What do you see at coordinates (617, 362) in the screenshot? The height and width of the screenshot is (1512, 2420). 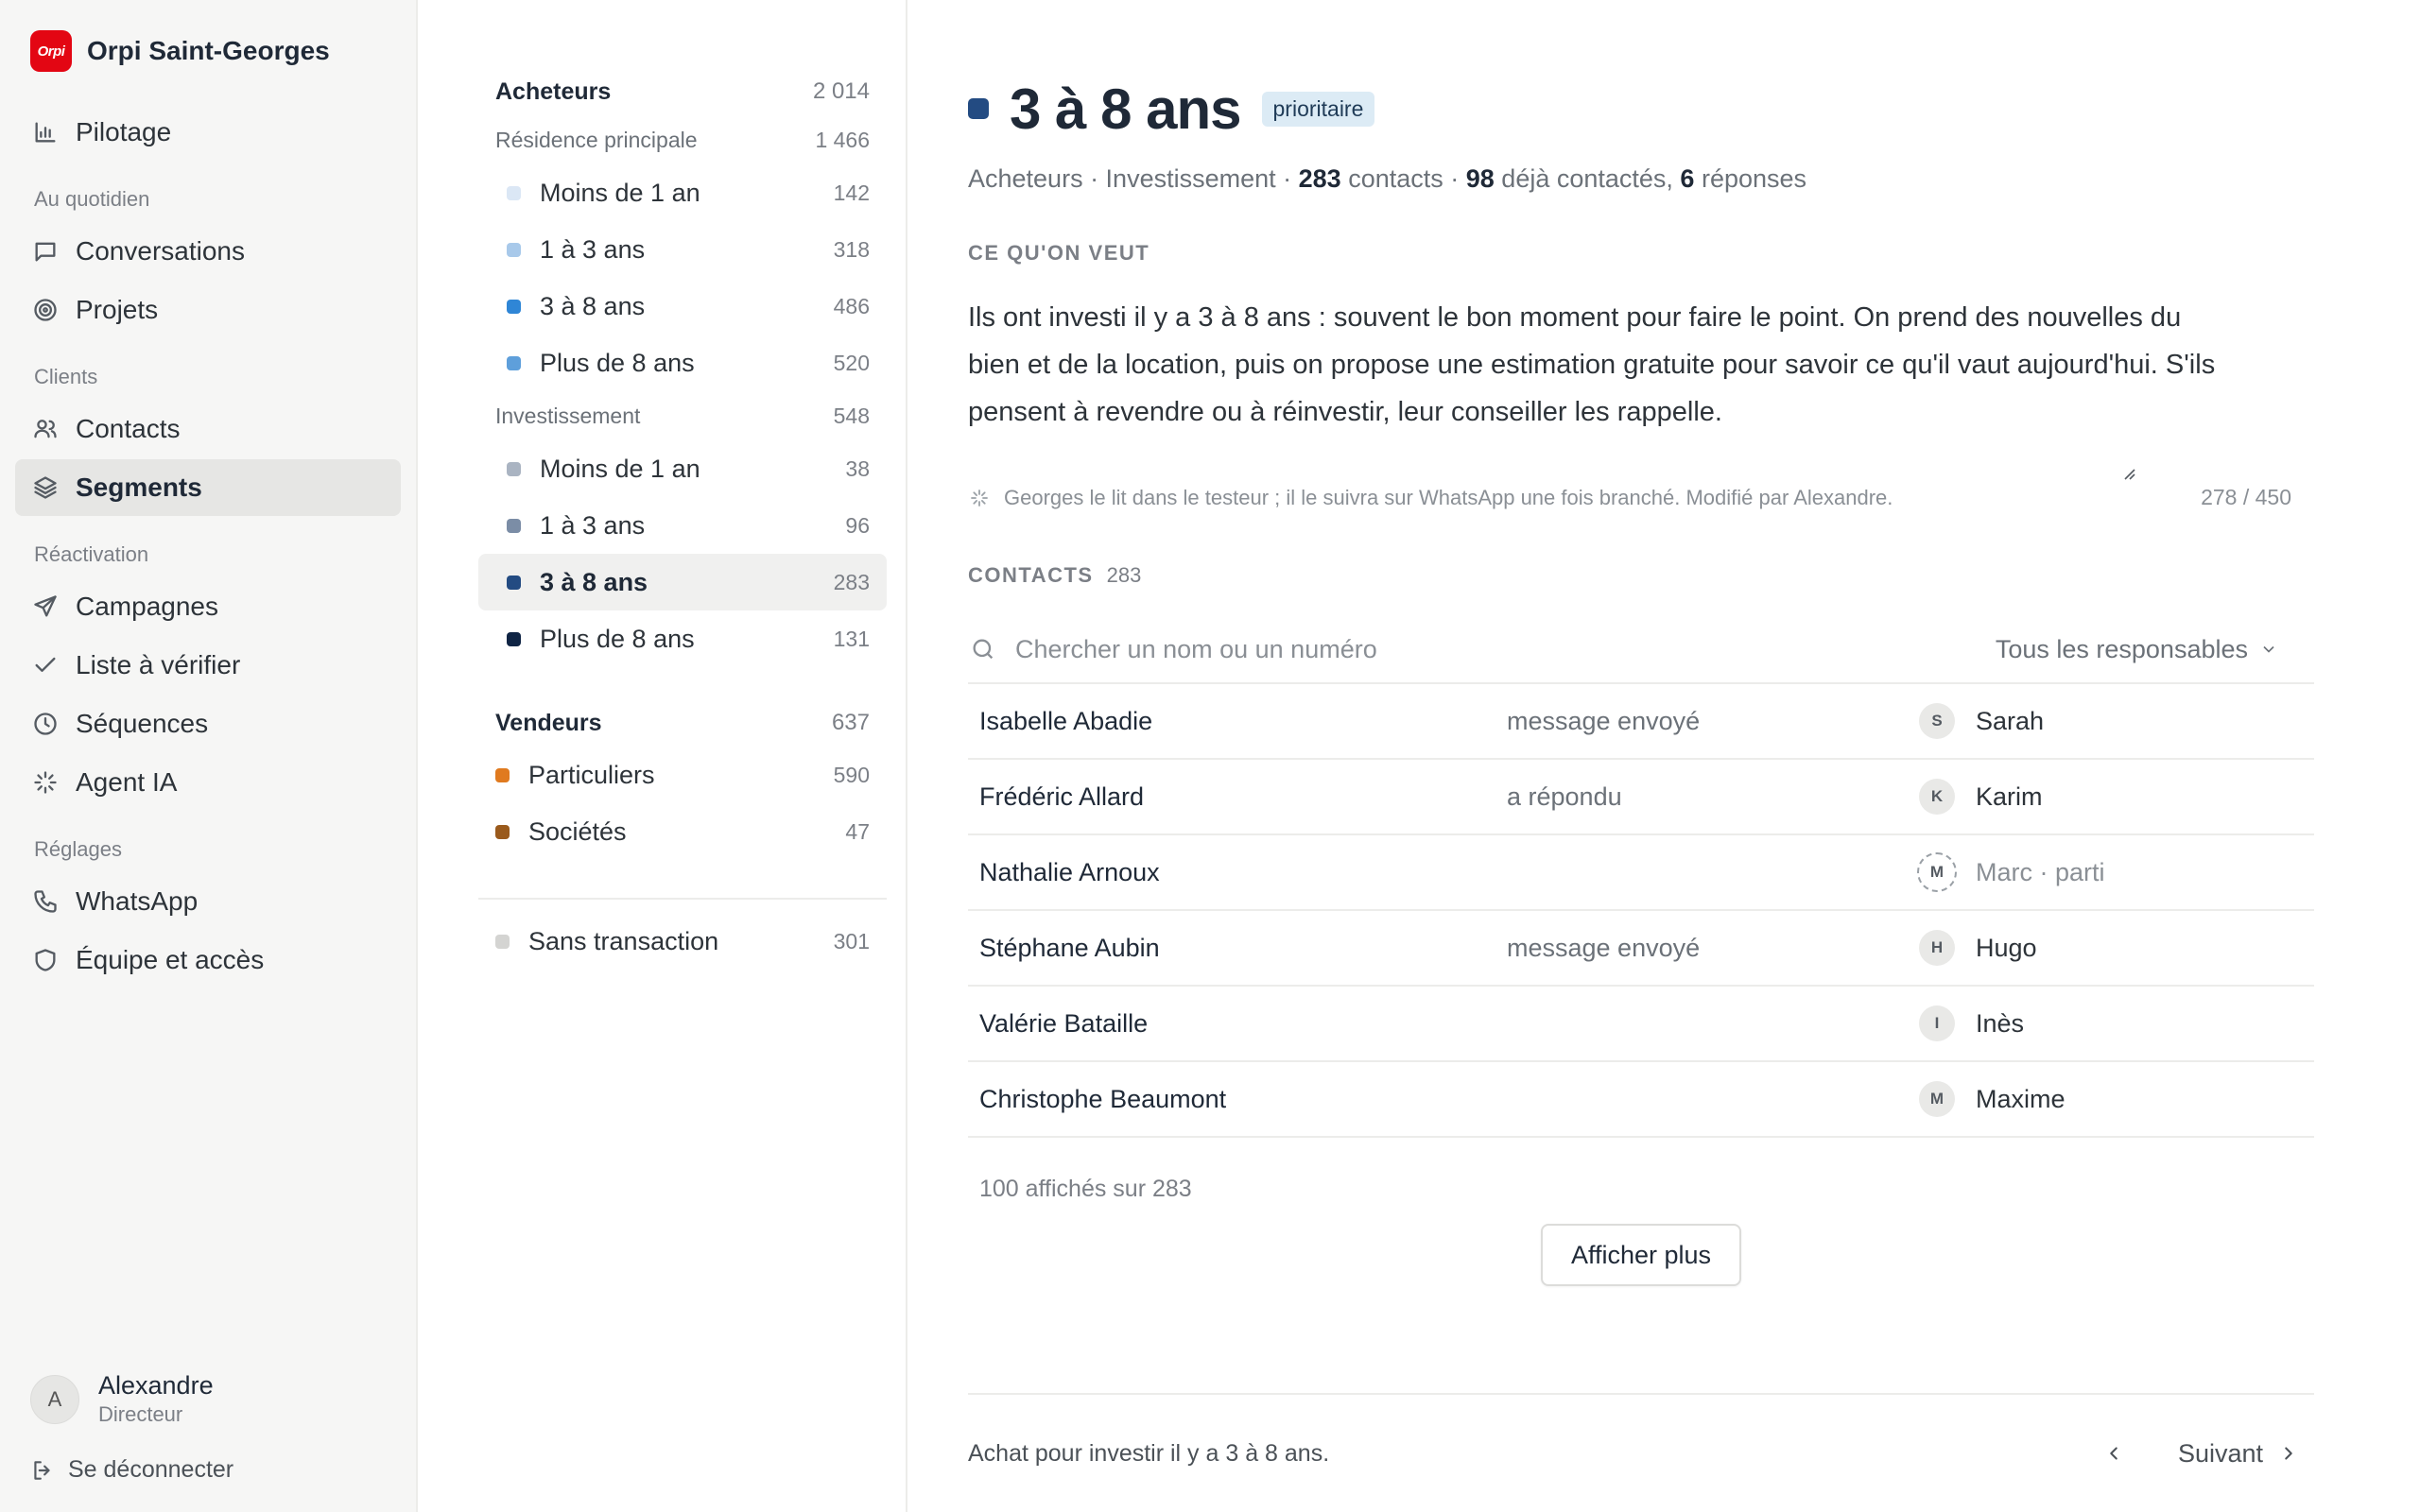 I see `segment-label: Plus de 8 ans` at bounding box center [617, 362].